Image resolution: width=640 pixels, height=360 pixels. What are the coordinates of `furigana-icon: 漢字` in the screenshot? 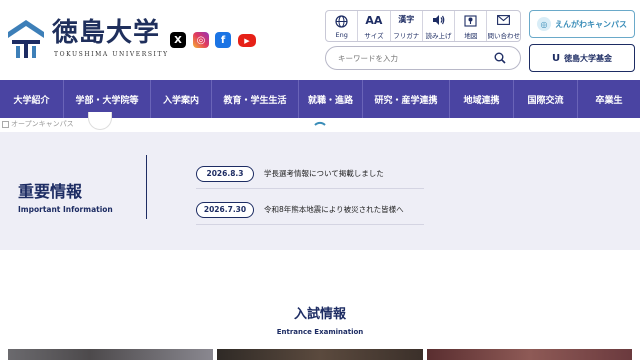 It's located at (406, 19).